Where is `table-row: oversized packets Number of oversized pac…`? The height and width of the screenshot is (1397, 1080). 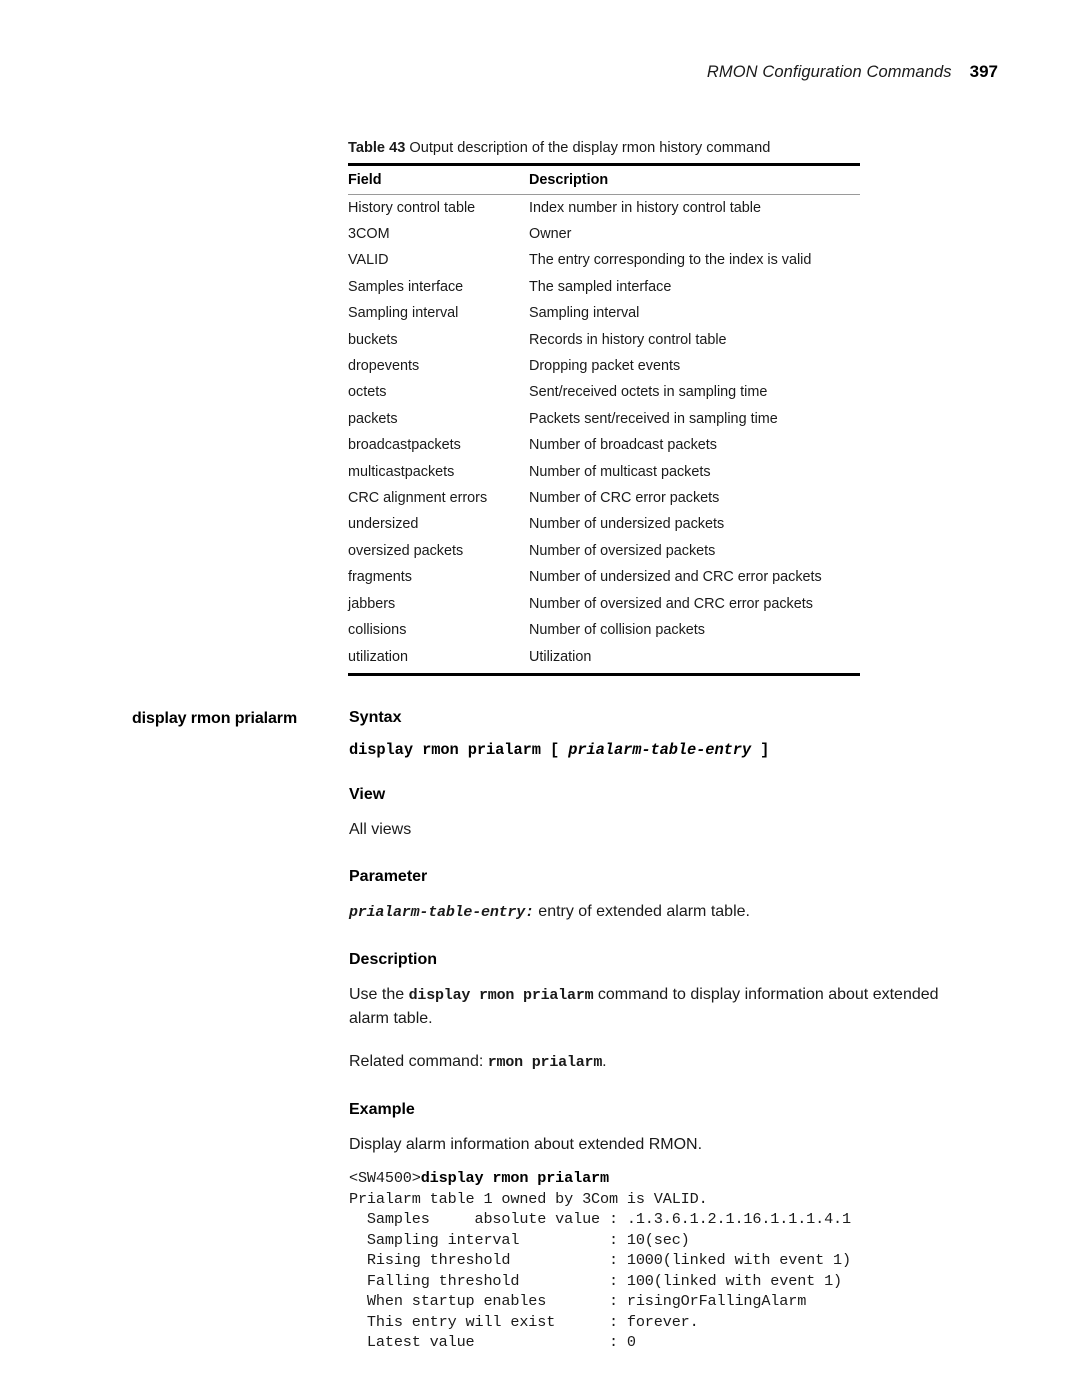
table-row: oversized packets Number of oversized pac… is located at coordinates (604, 551).